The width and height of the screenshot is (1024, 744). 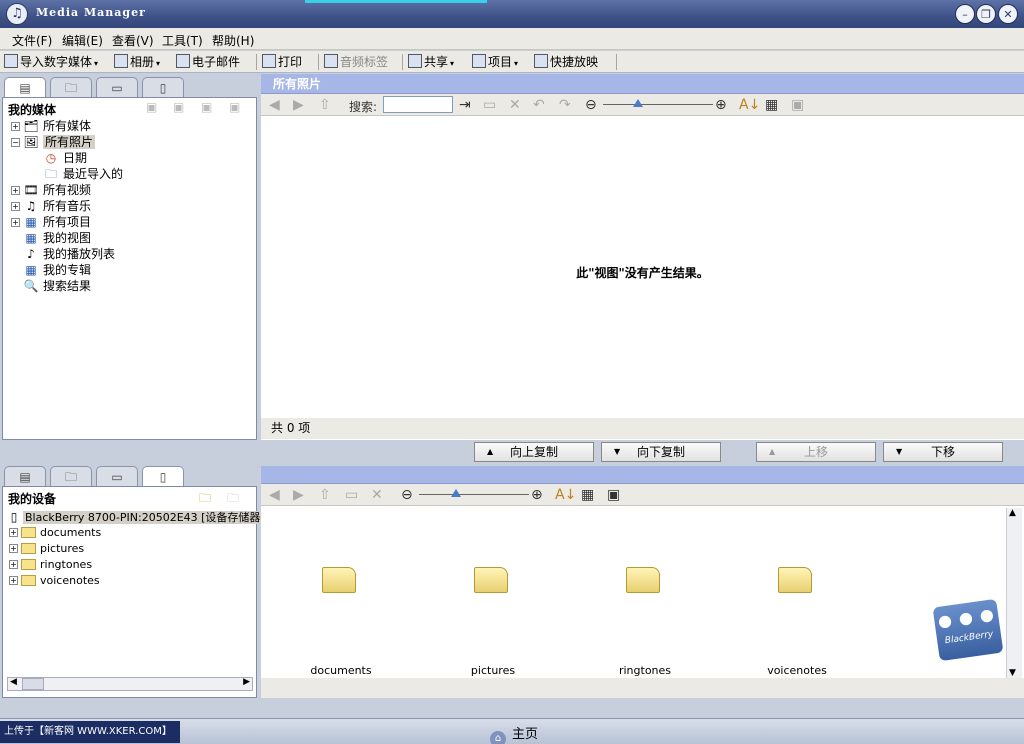 I want to click on tree-item-all-music: + ♫ 所有音乐, so click(x=51, y=206).